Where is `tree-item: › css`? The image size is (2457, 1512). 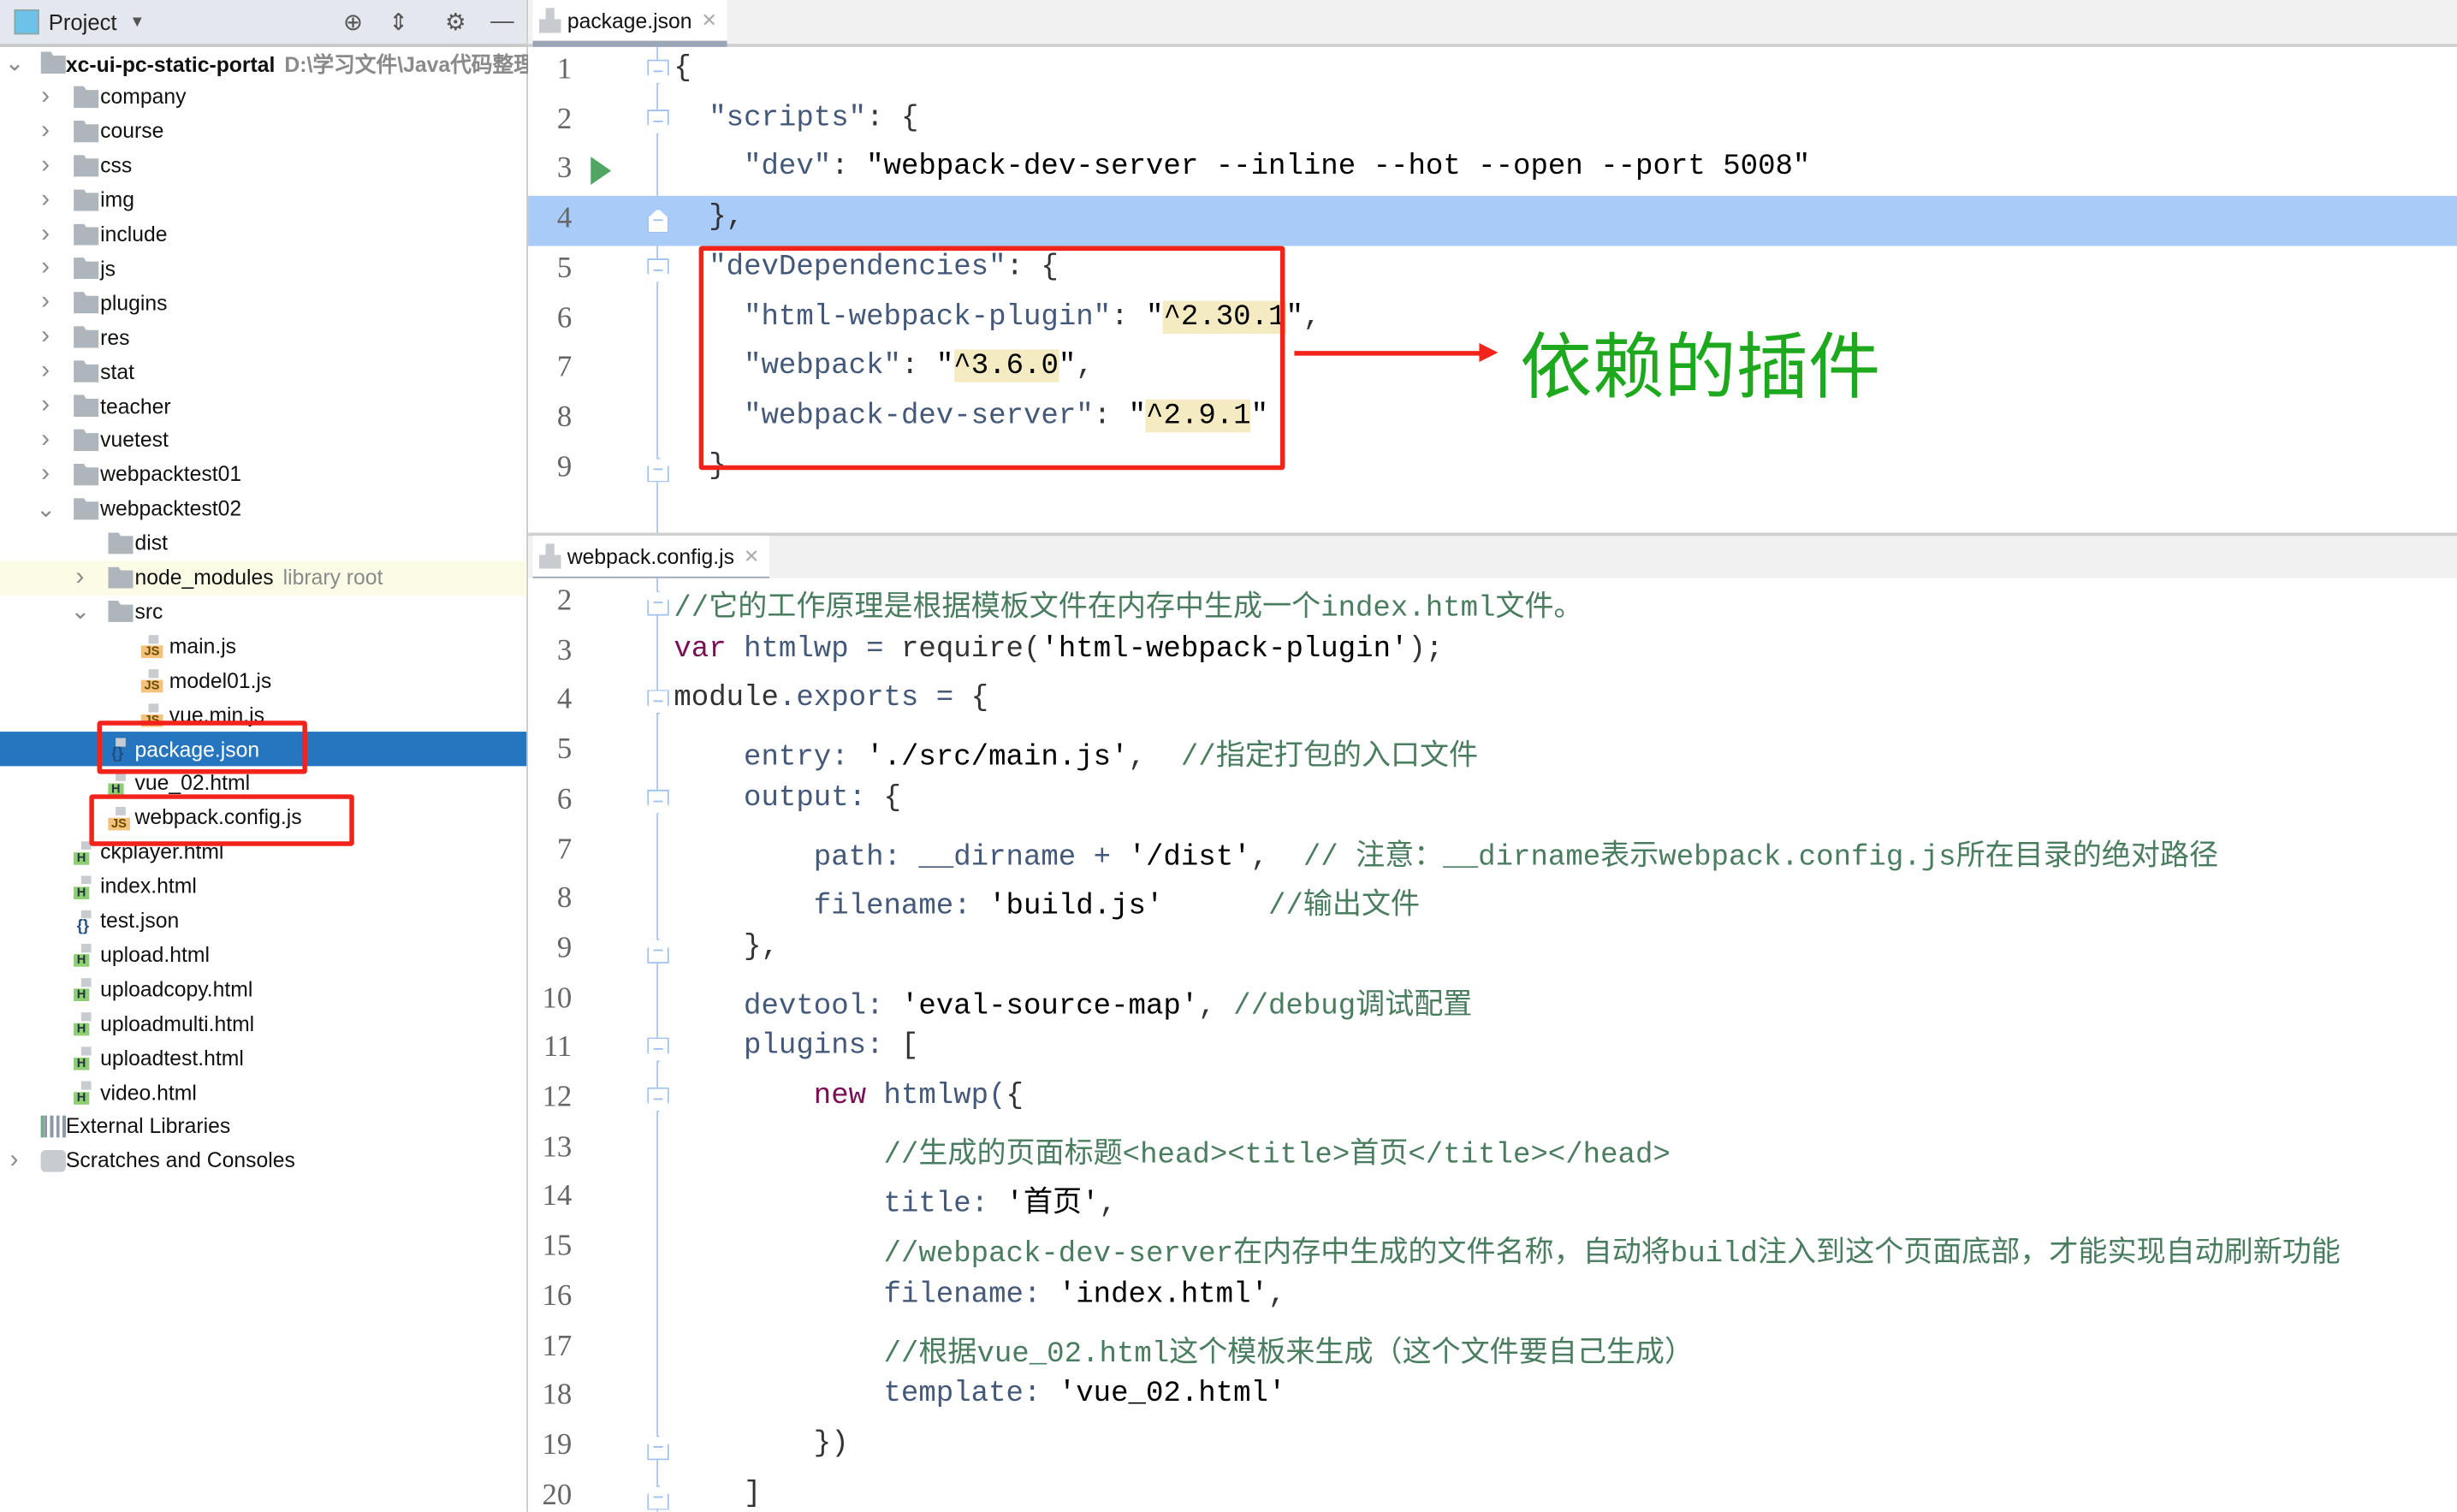 tree-item: › css is located at coordinates (263, 165).